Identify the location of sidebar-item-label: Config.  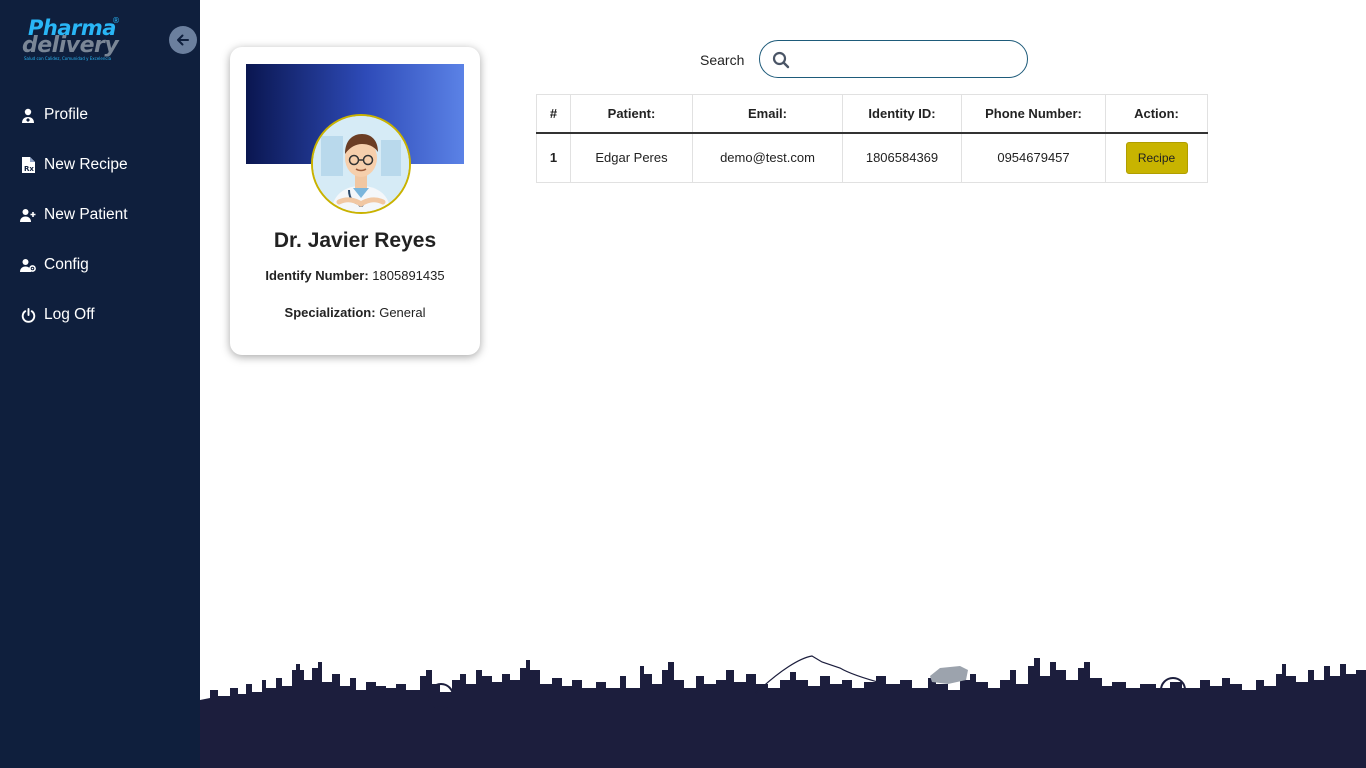
(66, 264).